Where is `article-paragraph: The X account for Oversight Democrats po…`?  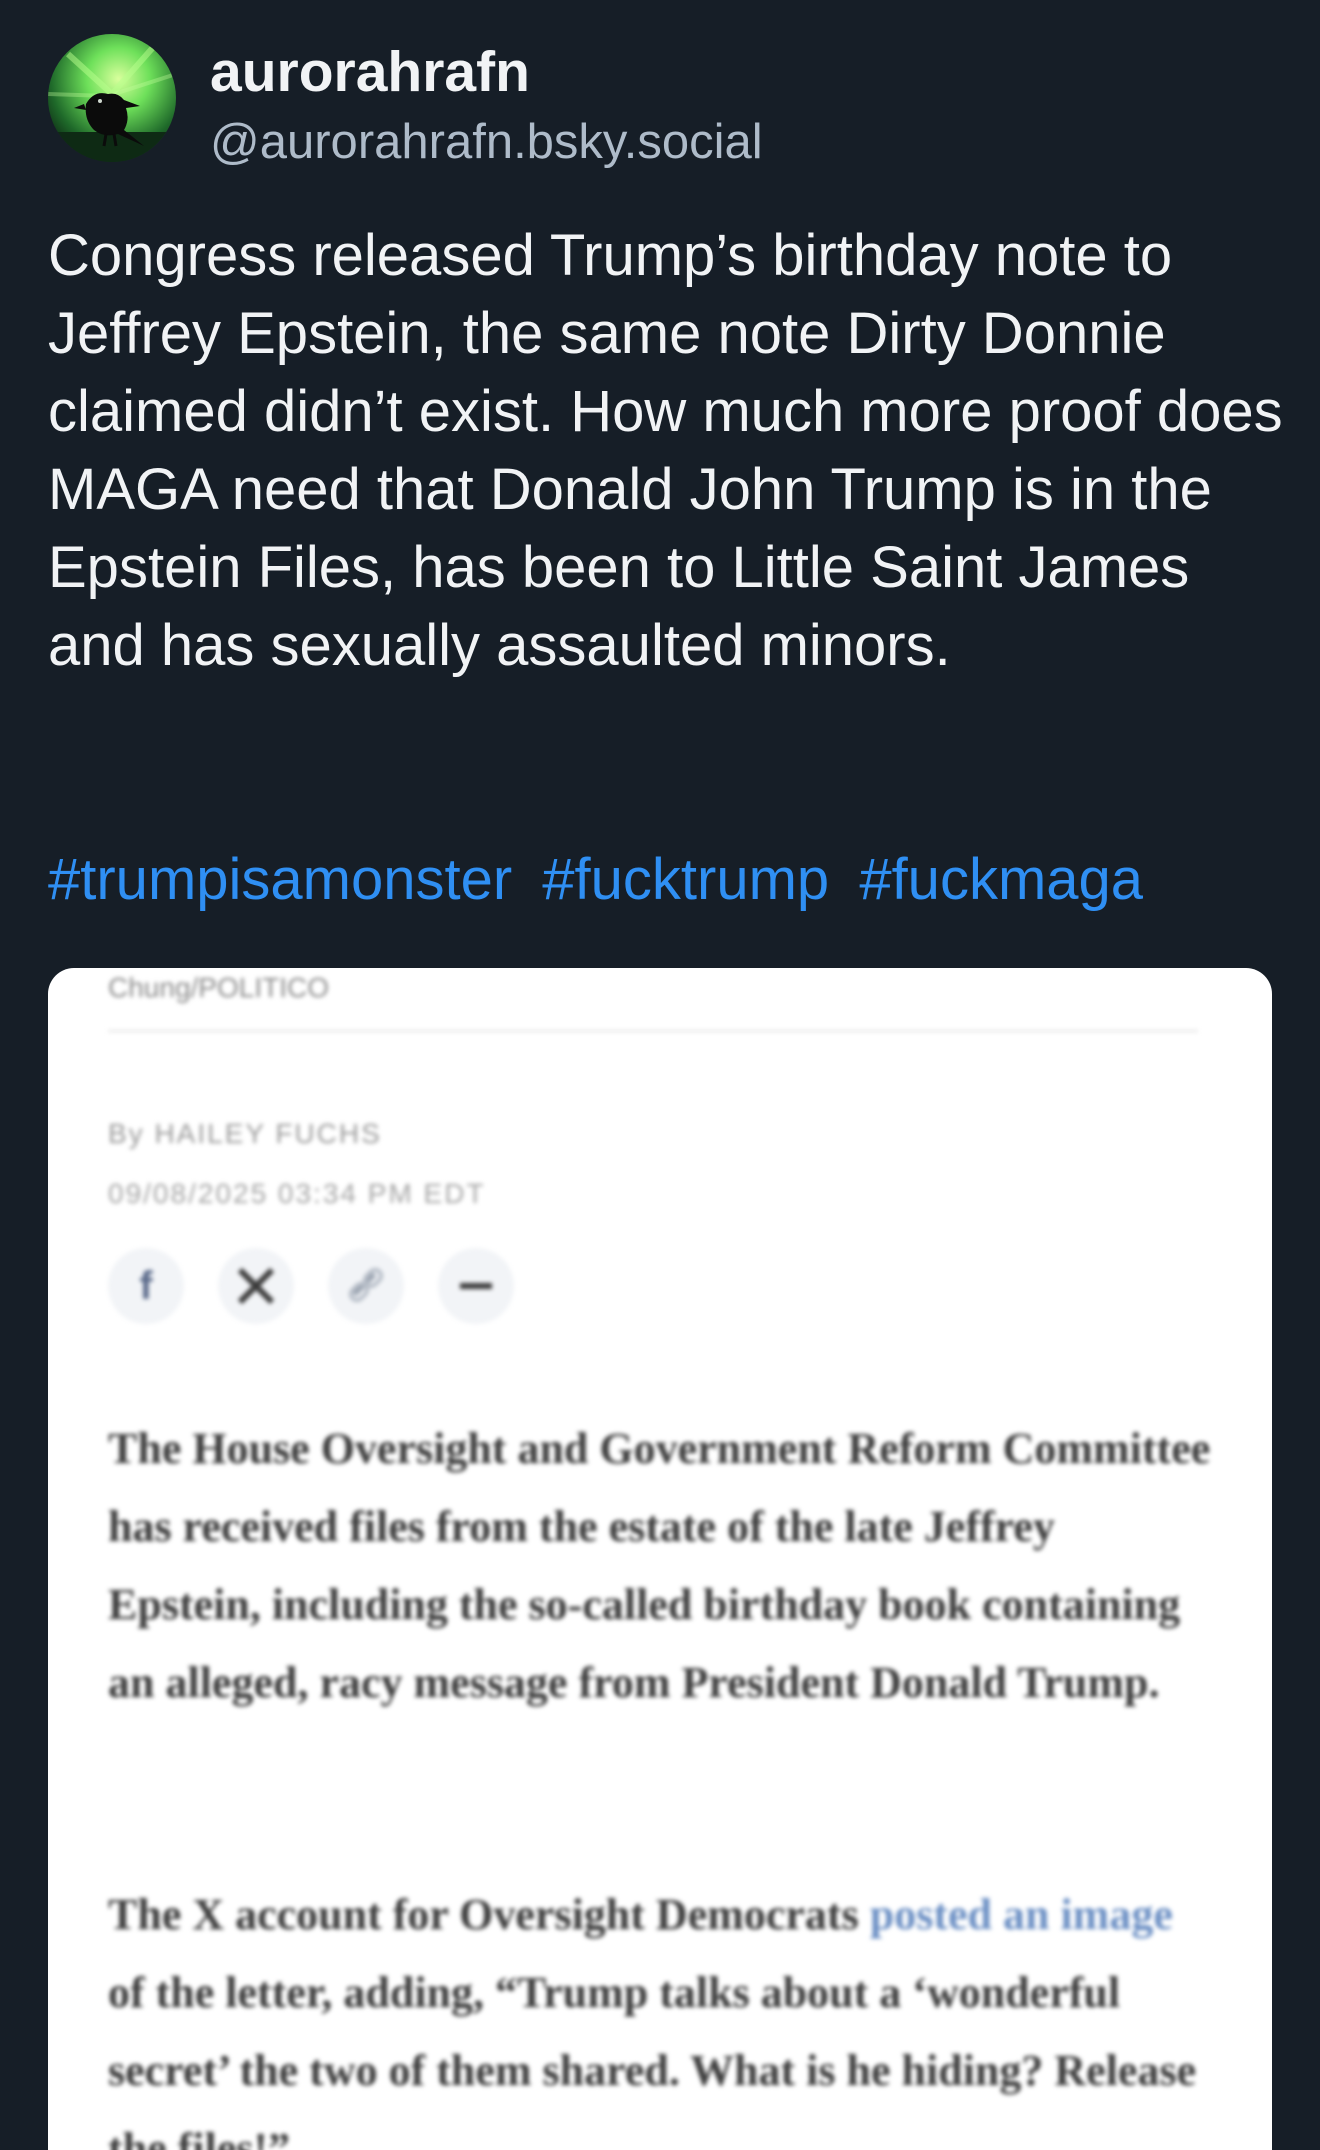
article-paragraph: The X account for Oversight Democrats po… is located at coordinates (663, 2013).